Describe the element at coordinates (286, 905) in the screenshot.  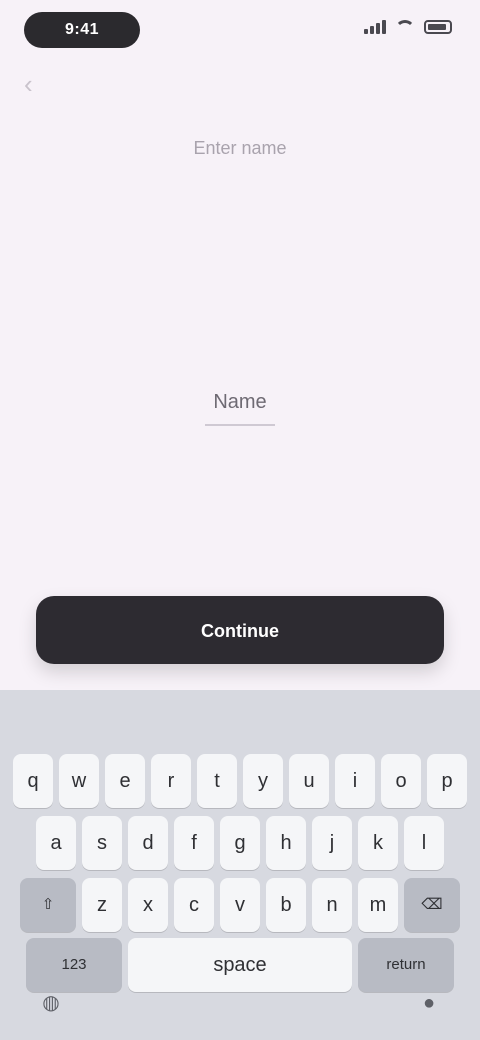
I see `key-b: b` at that location.